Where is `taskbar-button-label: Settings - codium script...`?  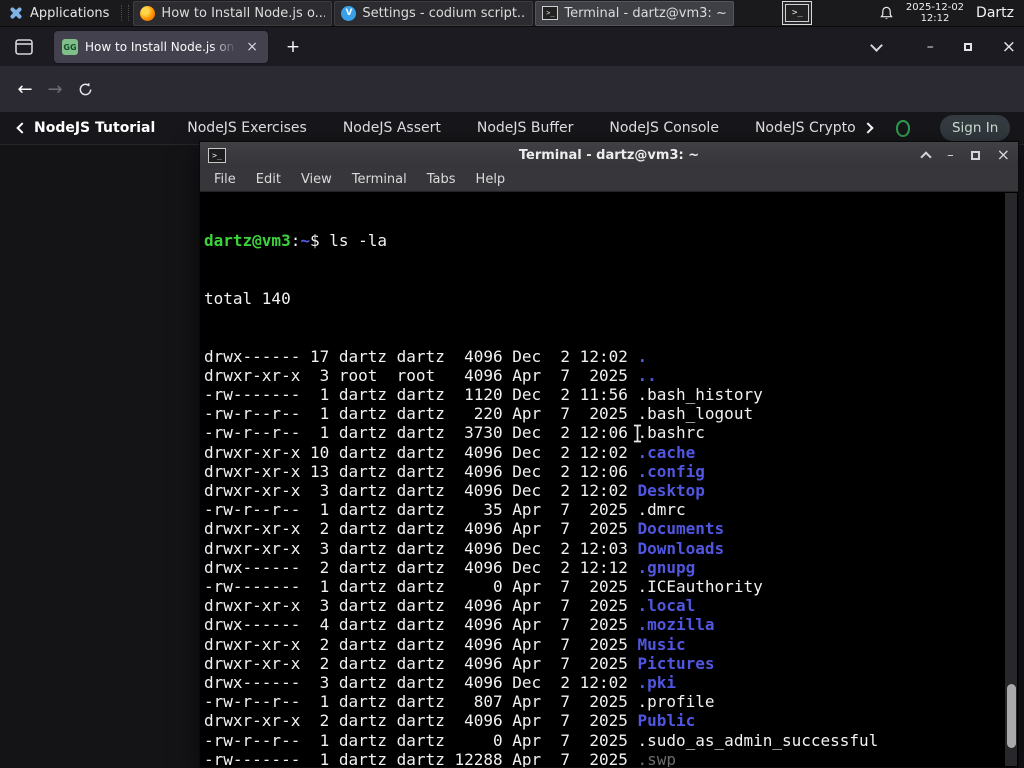
taskbar-button-label: Settings - codium script... is located at coordinates (444, 13).